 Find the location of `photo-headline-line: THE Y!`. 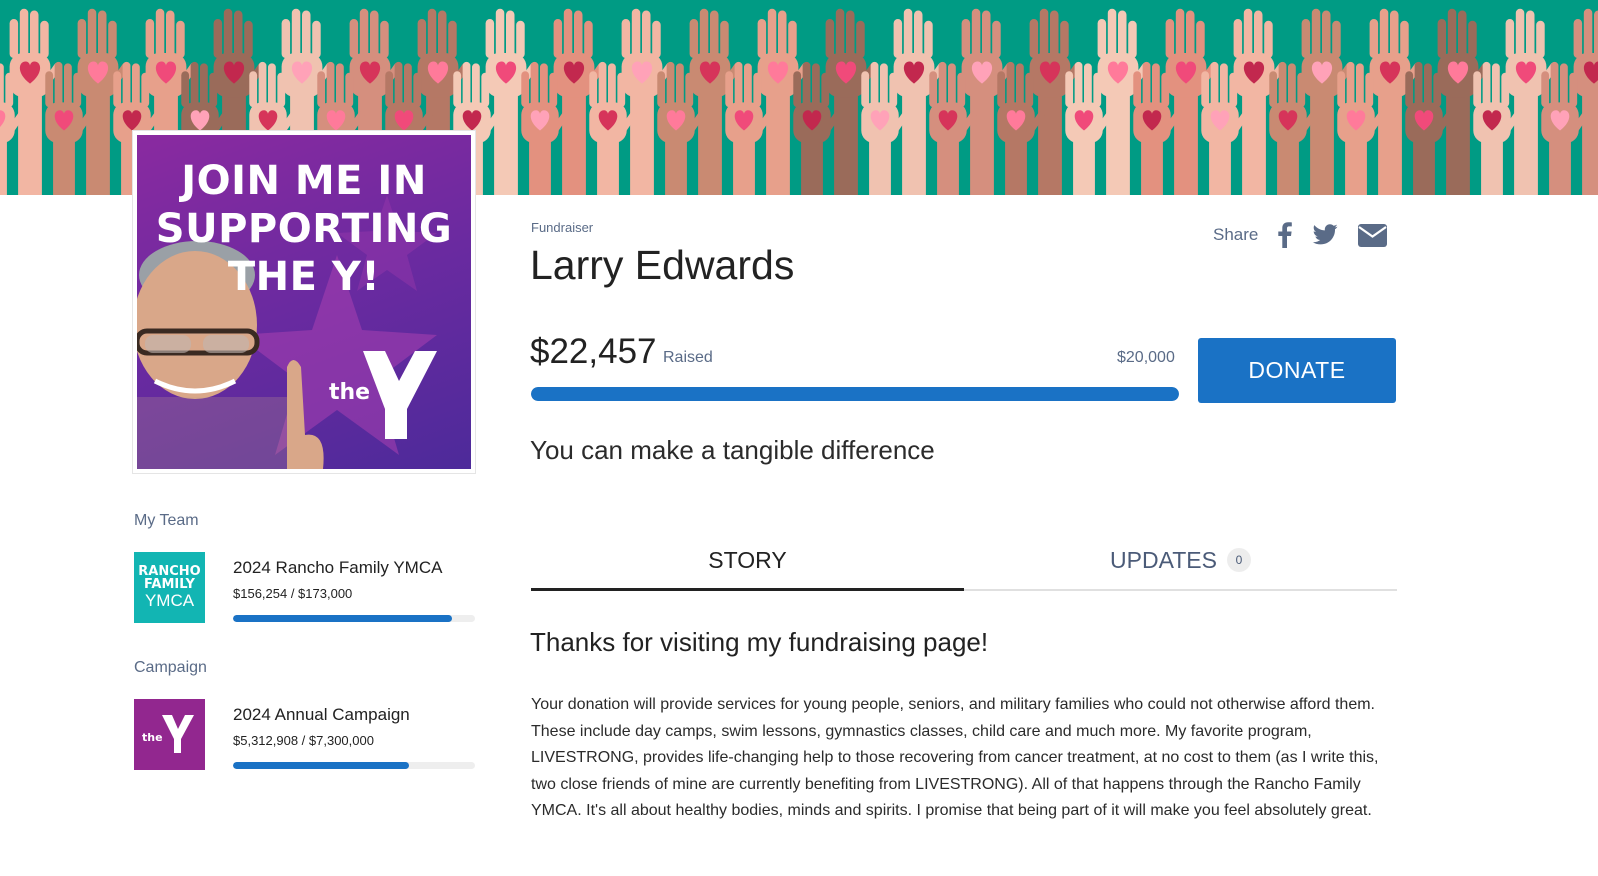

photo-headline-line: THE Y! is located at coordinates (304, 277).